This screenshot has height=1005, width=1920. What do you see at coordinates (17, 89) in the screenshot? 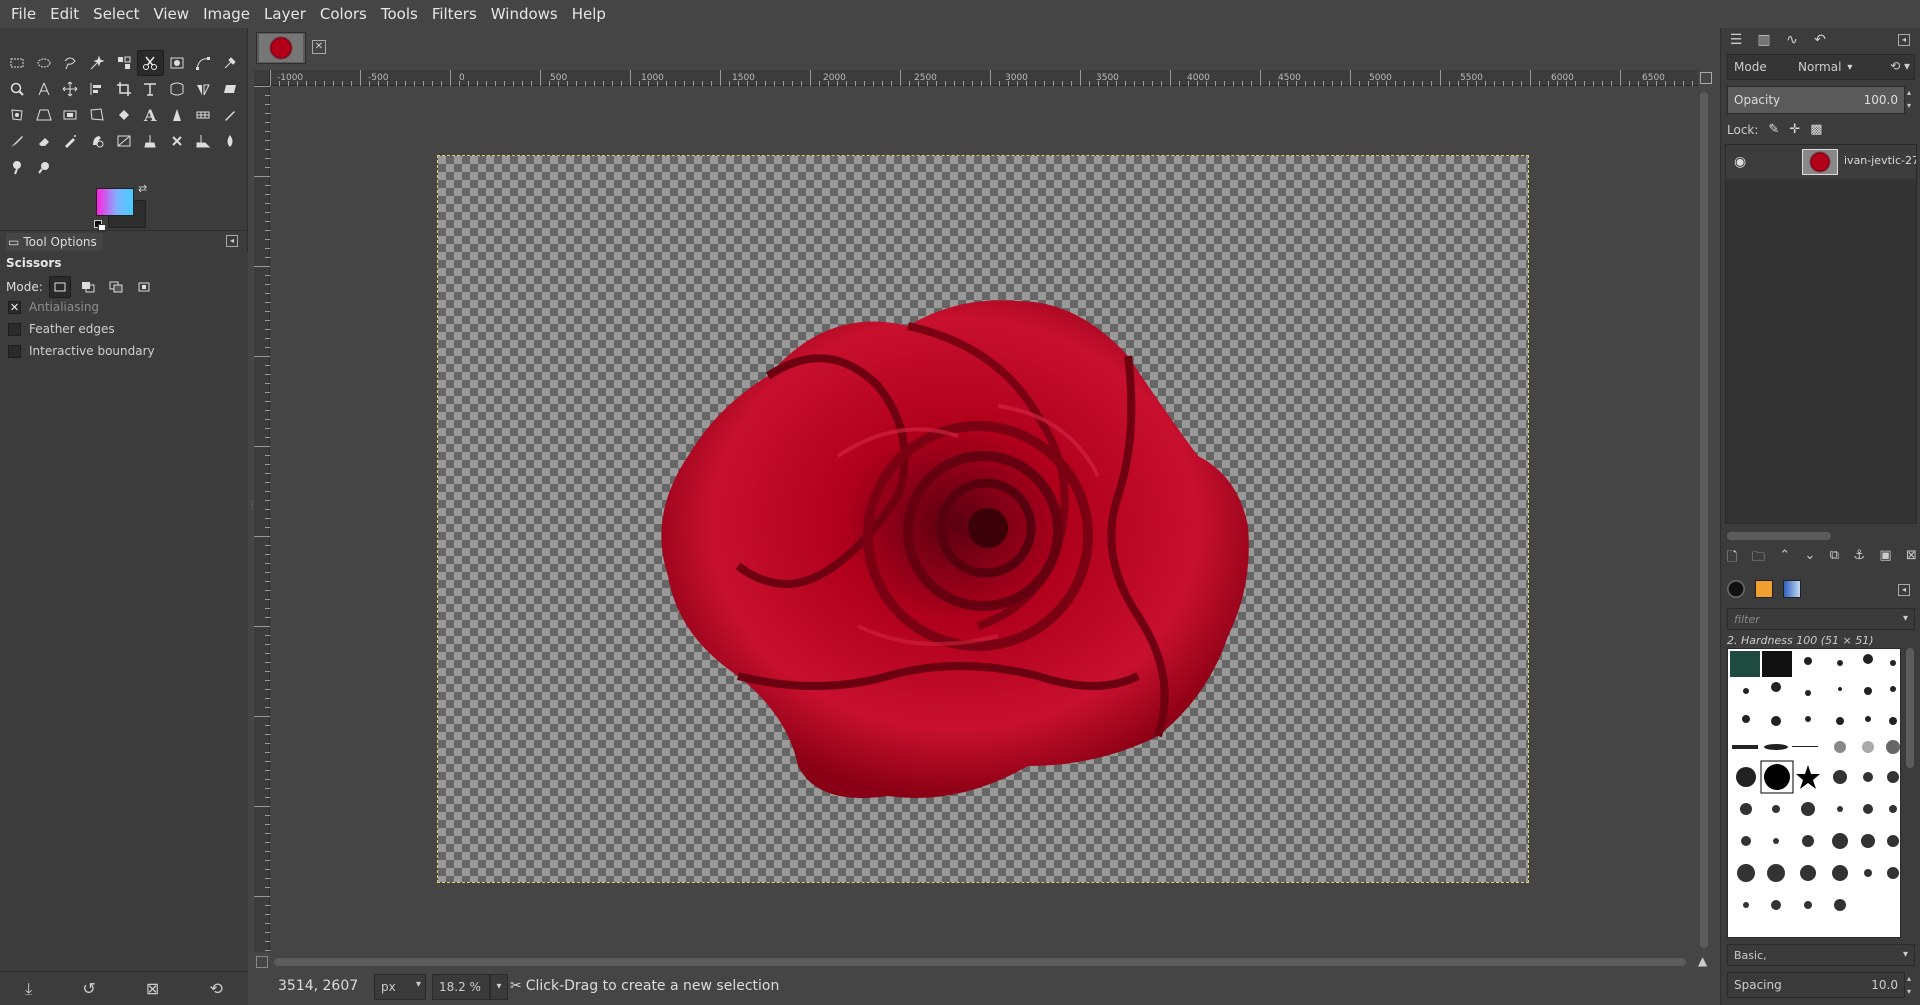
I see `zoom-tool-icon` at bounding box center [17, 89].